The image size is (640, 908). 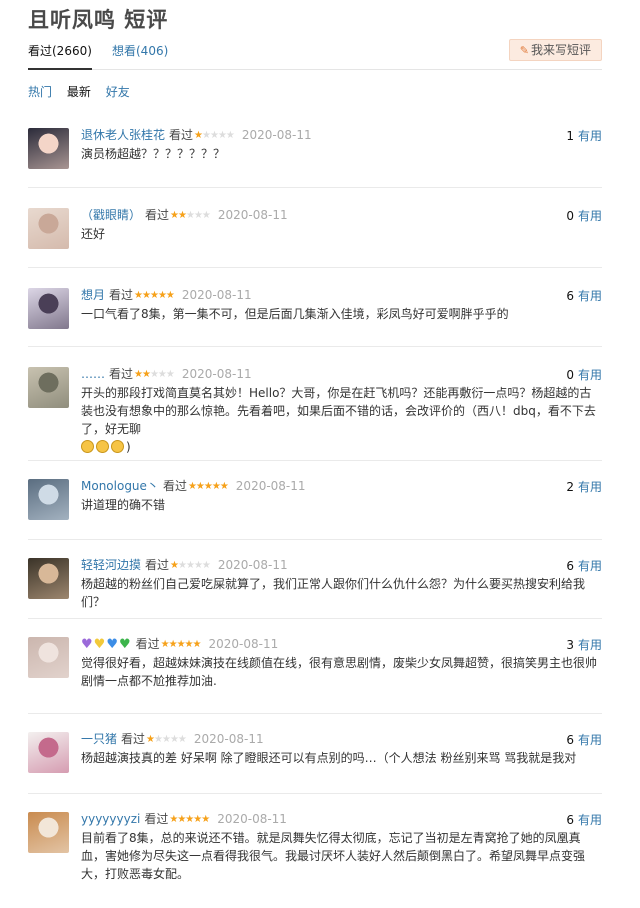 I want to click on user-name-link: Monologue丶, so click(x=120, y=486).